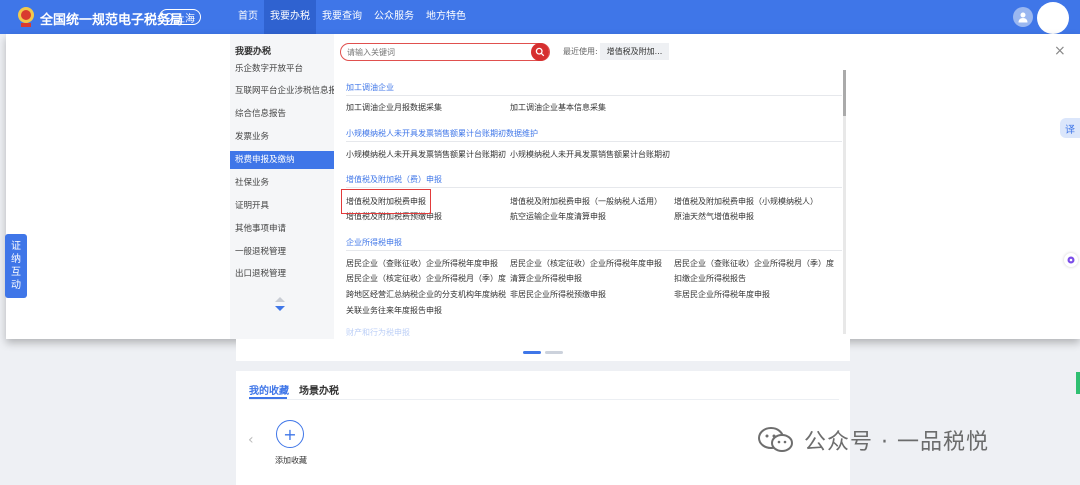 The width and height of the screenshot is (1080, 485). Describe the element at coordinates (16, 285) in the screenshot. I see `side-tab-char: 动` at that location.